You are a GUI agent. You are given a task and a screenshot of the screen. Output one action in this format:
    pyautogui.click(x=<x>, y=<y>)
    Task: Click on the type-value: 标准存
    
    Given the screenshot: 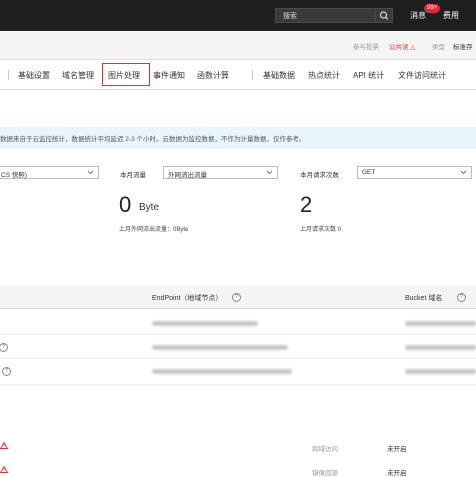 What is the action you would take?
    pyautogui.click(x=463, y=47)
    